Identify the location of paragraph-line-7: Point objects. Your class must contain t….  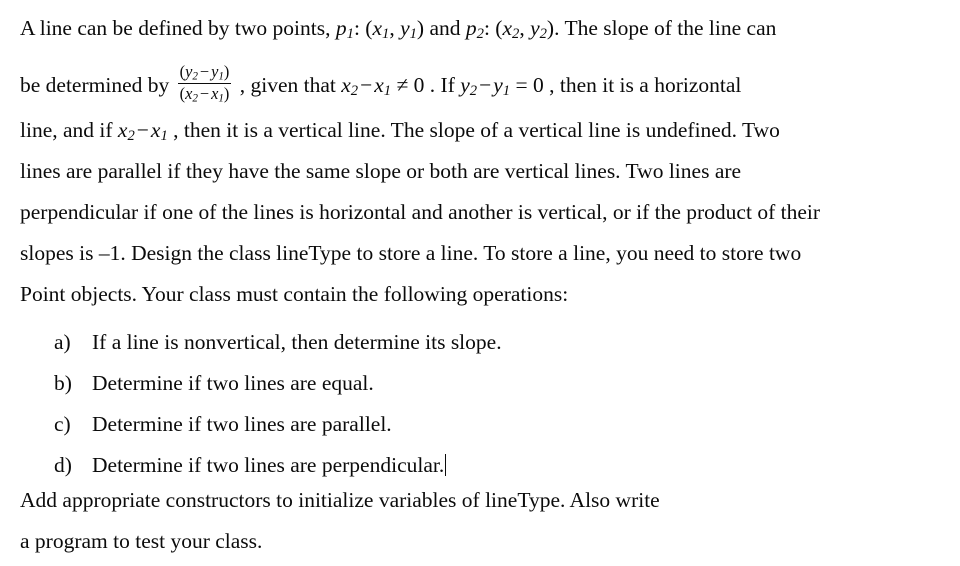
(294, 294).